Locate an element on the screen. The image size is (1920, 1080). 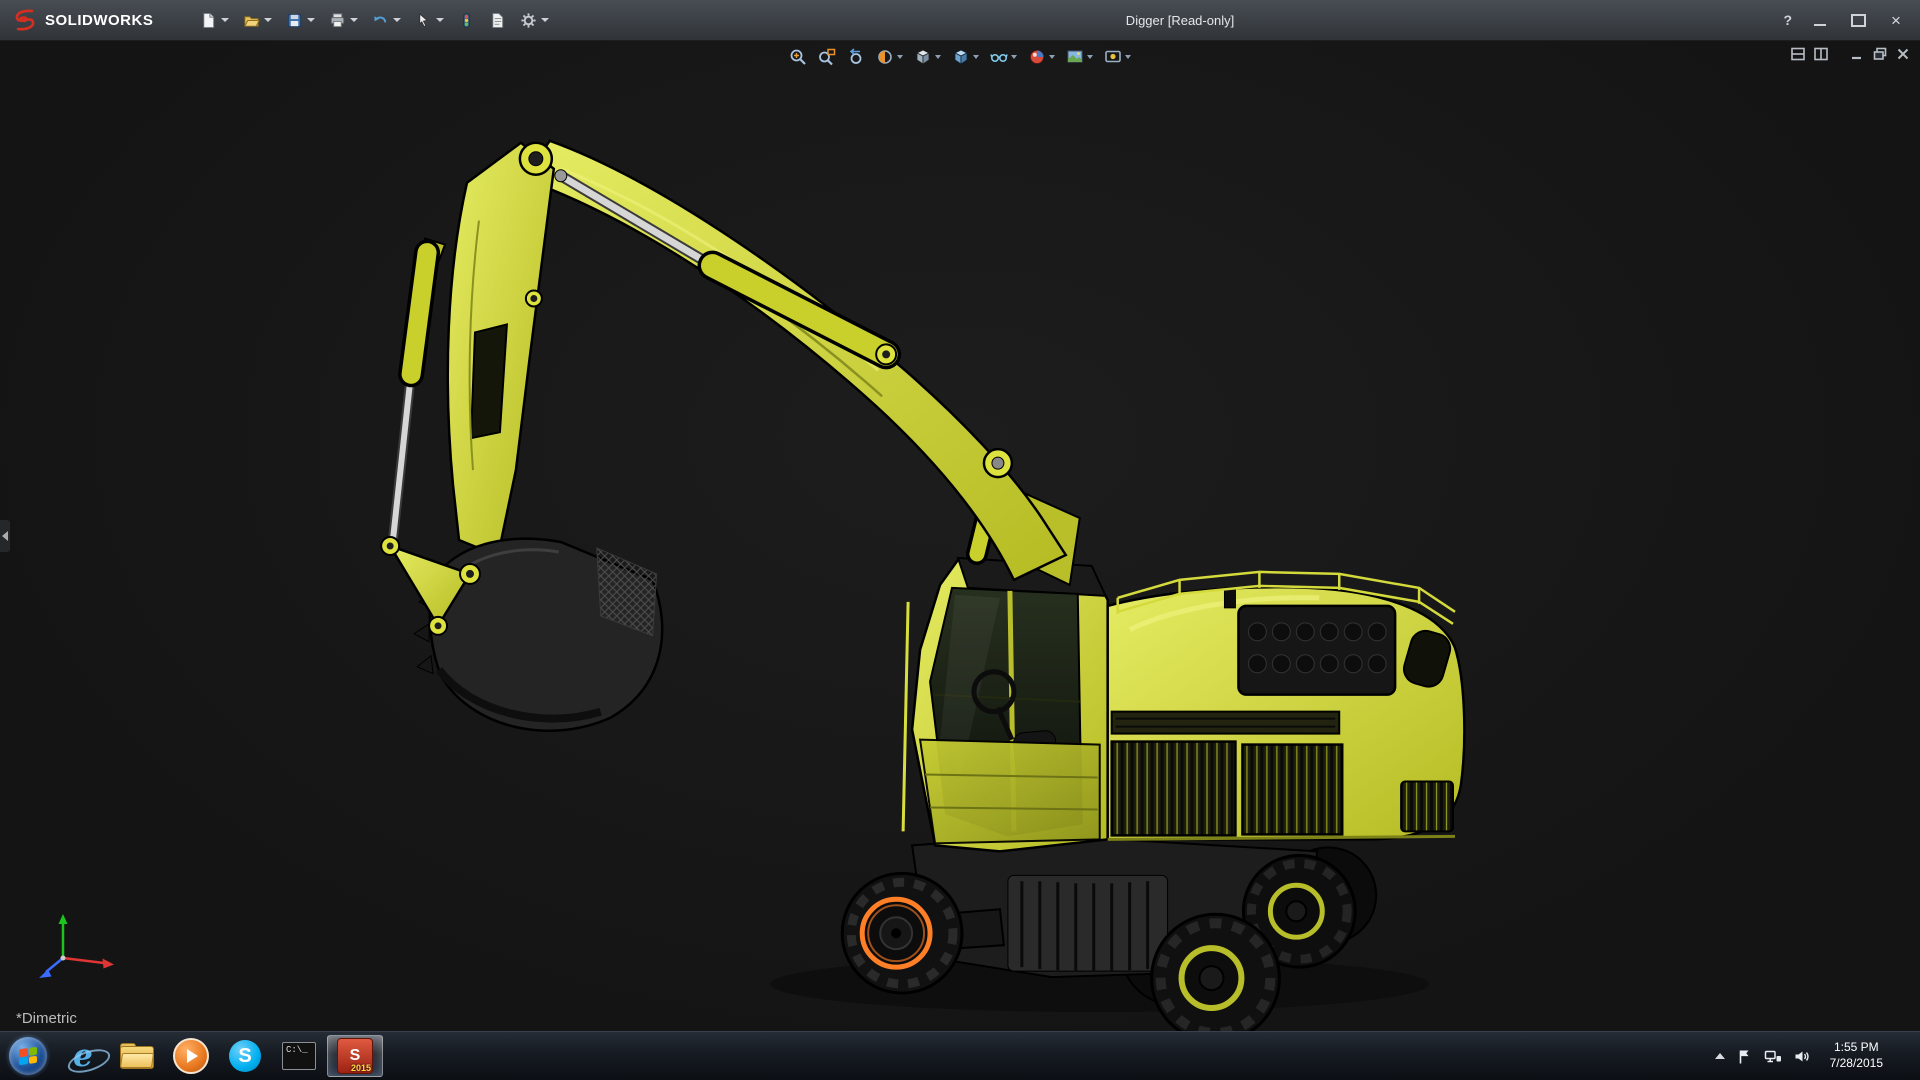
undo-icon is located at coordinates (380, 19).